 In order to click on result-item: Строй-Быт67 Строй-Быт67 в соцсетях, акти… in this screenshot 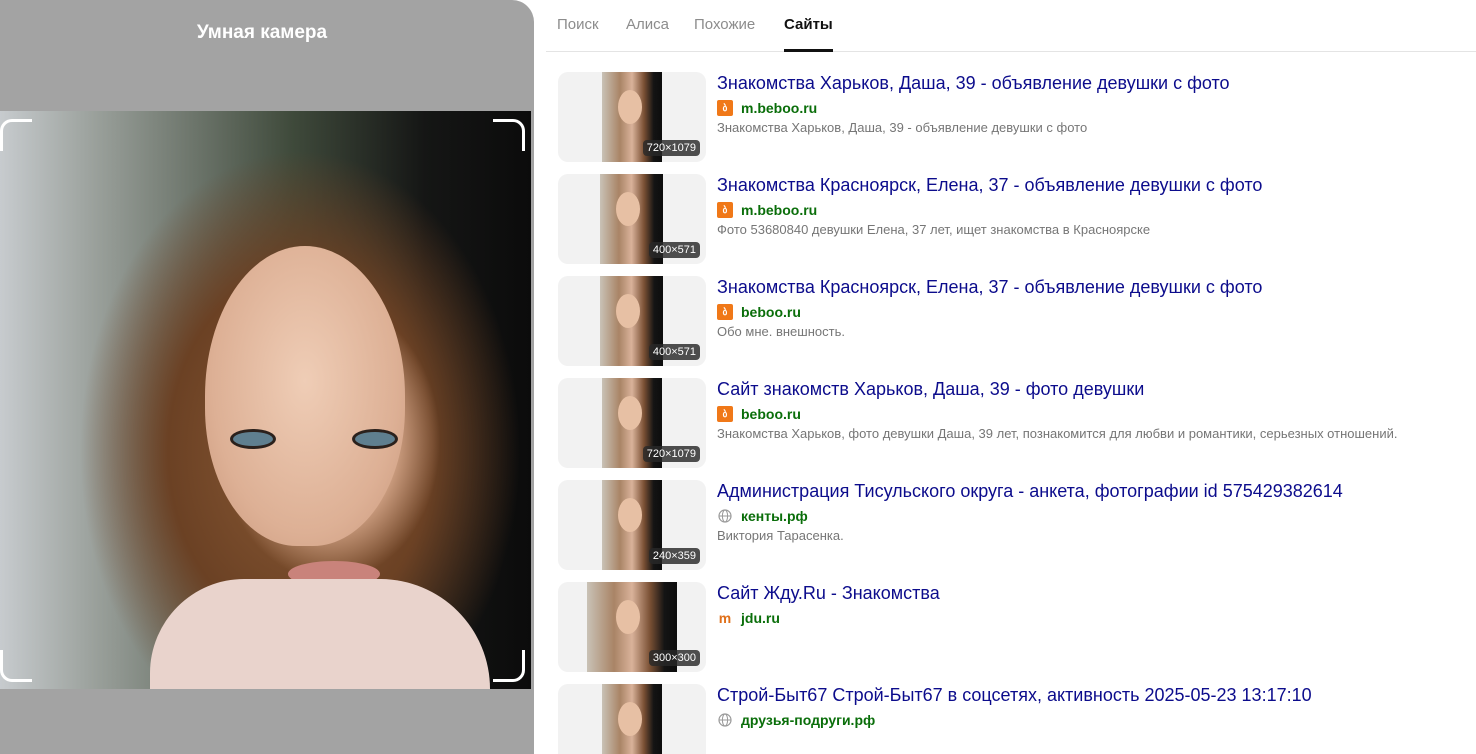, I will do `click(1015, 719)`.